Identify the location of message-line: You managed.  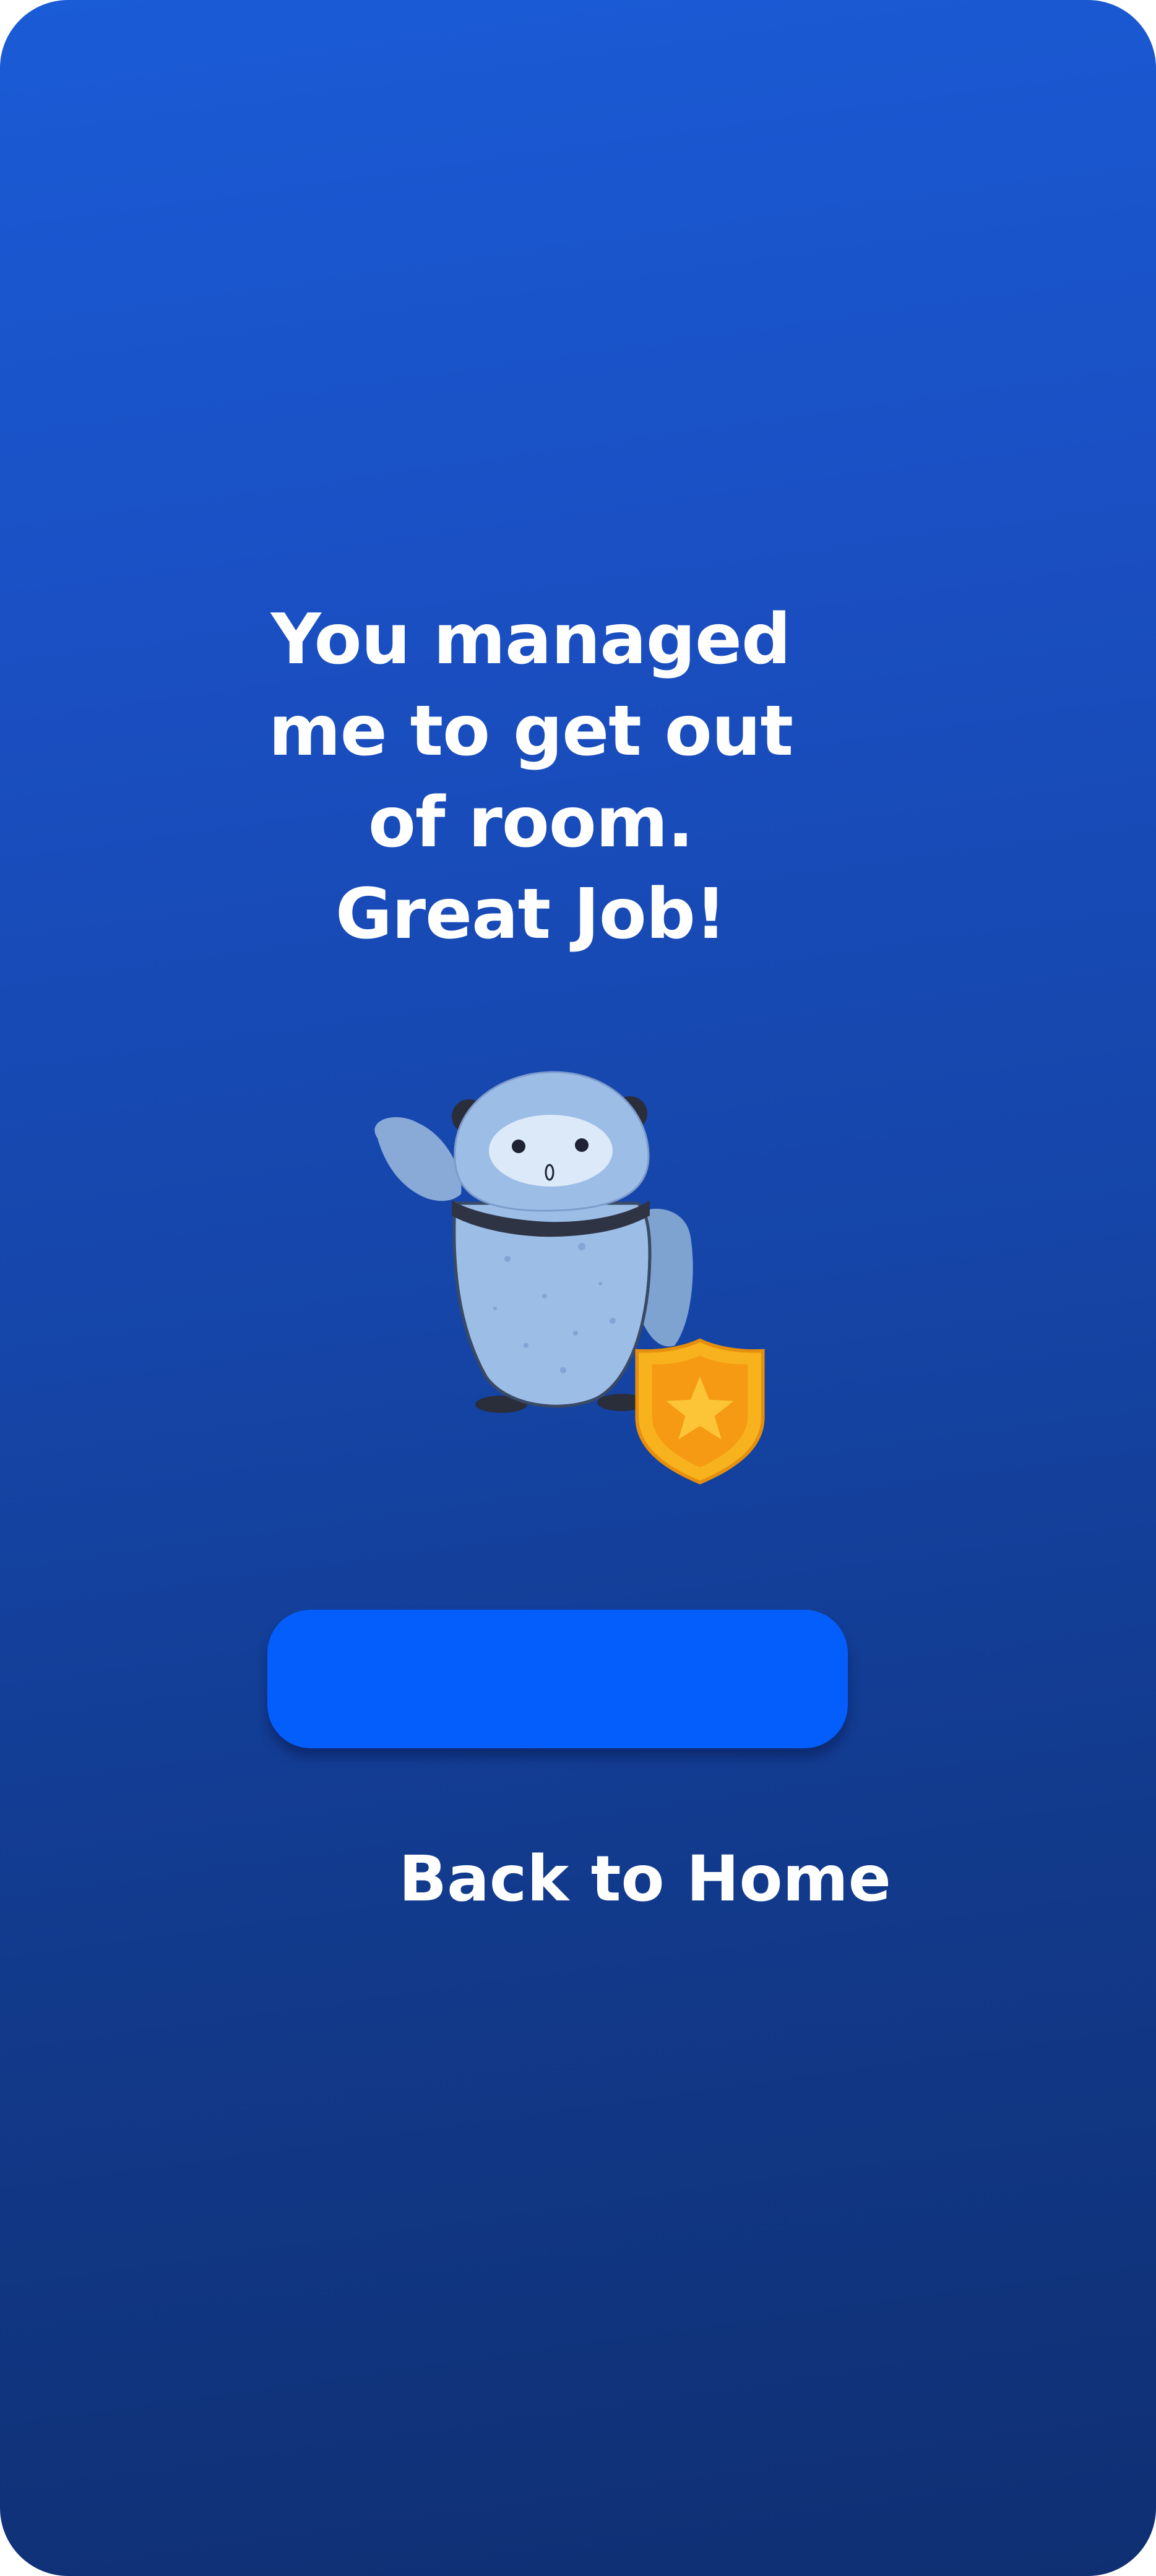
(531, 639).